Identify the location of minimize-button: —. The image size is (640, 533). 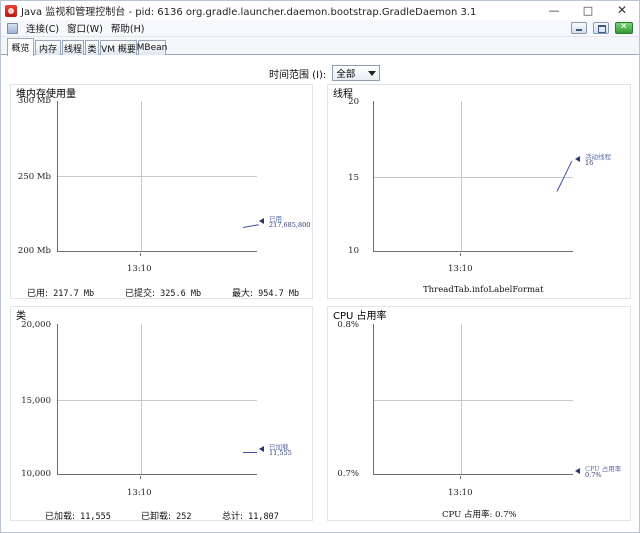
(554, 10).